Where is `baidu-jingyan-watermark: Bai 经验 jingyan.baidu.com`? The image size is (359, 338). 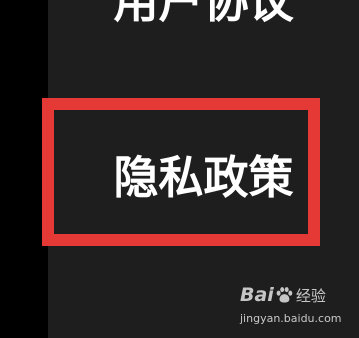
baidu-jingyan-watermark: Bai 经验 jingyan.baidu.com is located at coordinates (290, 306).